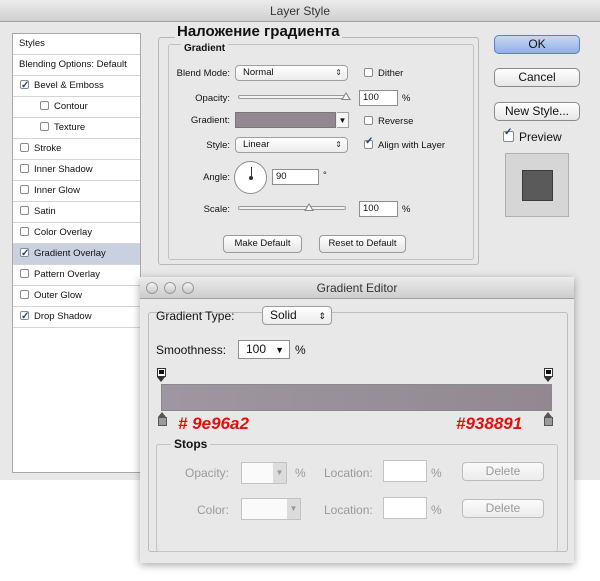  Describe the element at coordinates (264, 473) in the screenshot. I see `stop-opacity-field: ▼` at that location.